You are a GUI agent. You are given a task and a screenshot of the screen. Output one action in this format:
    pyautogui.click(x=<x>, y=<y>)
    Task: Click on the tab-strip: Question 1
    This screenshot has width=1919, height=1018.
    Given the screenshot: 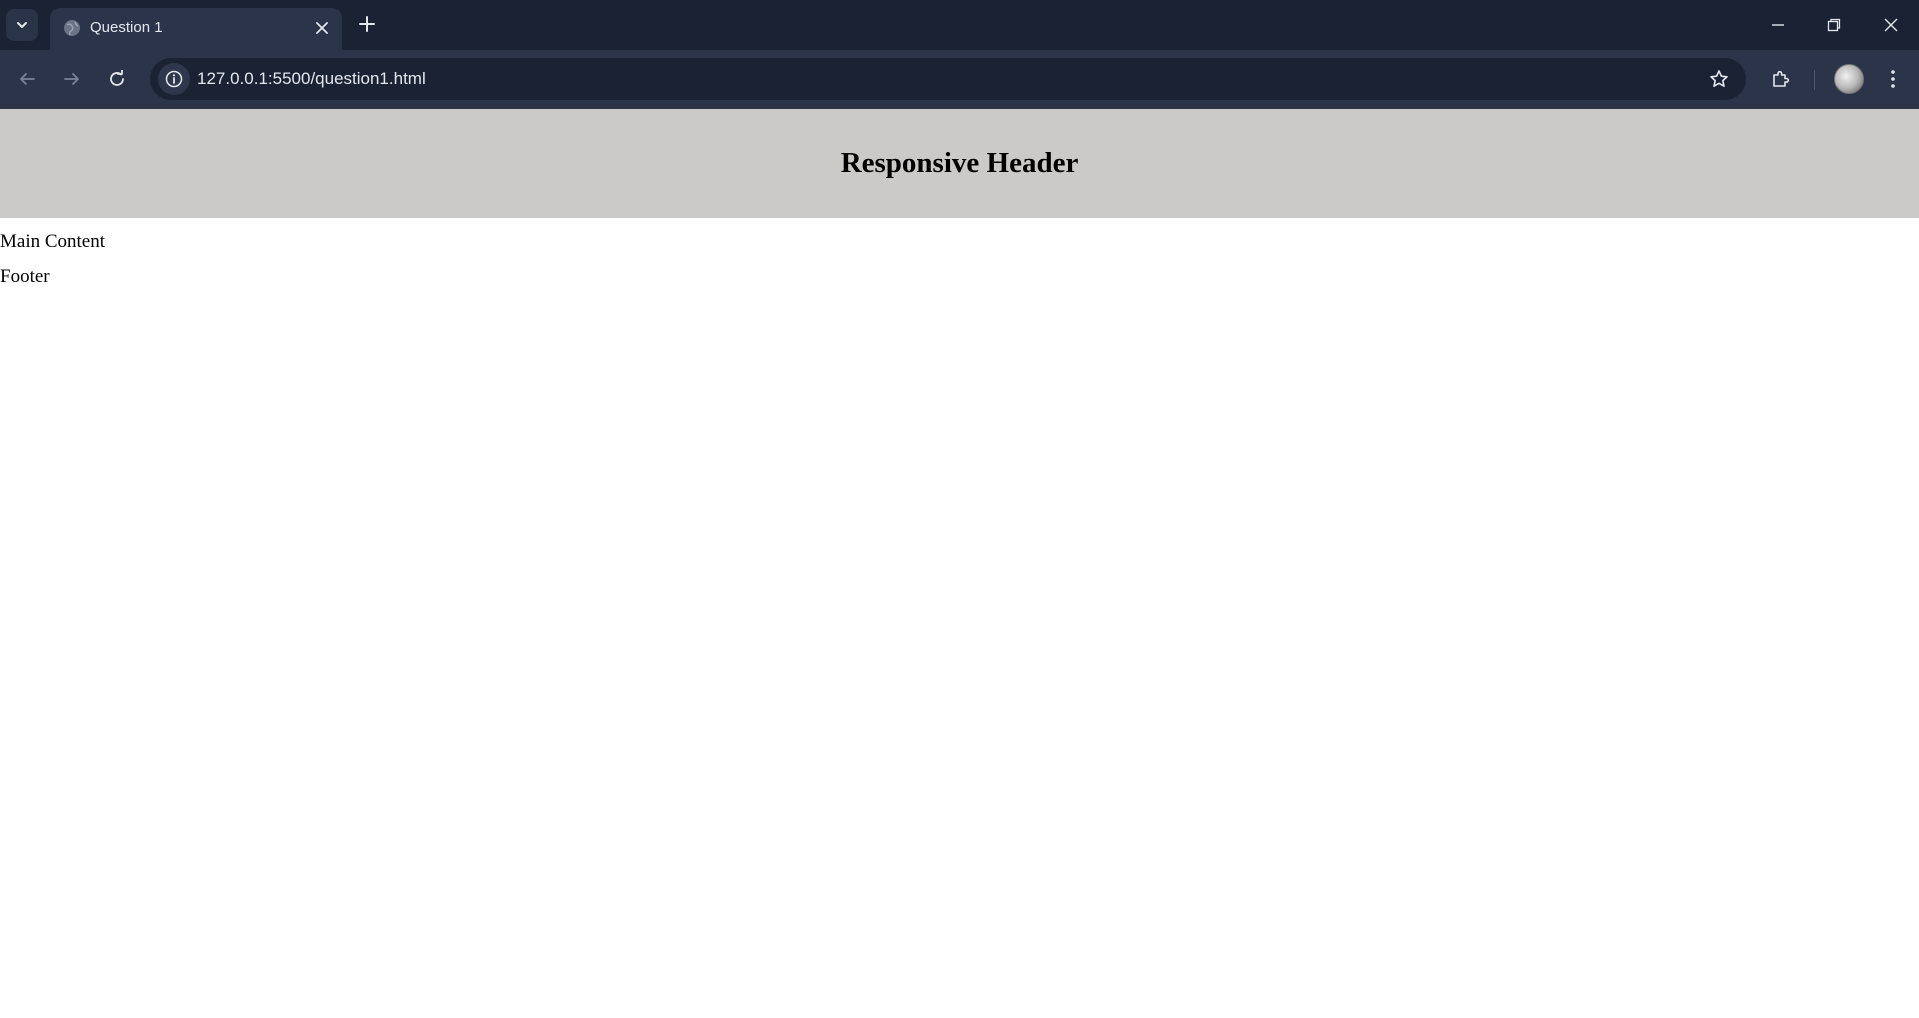 What is the action you would take?
    pyautogui.click(x=959, y=25)
    